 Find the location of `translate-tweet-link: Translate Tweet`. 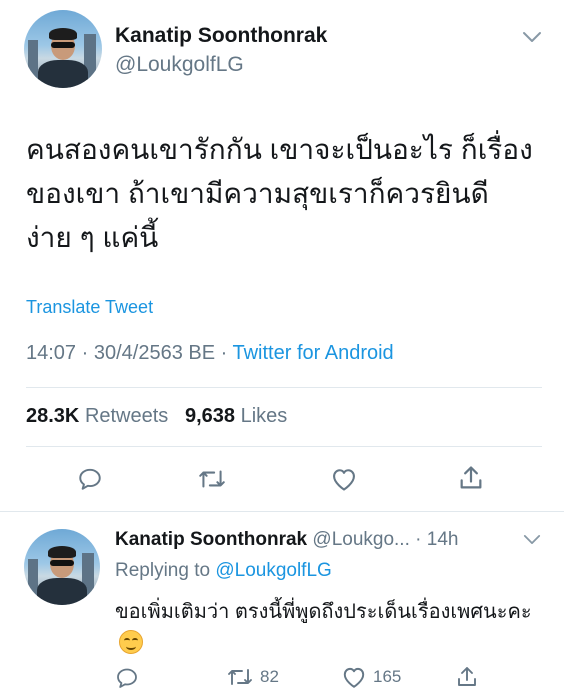

translate-tweet-link: Translate Tweet is located at coordinates (89, 307).